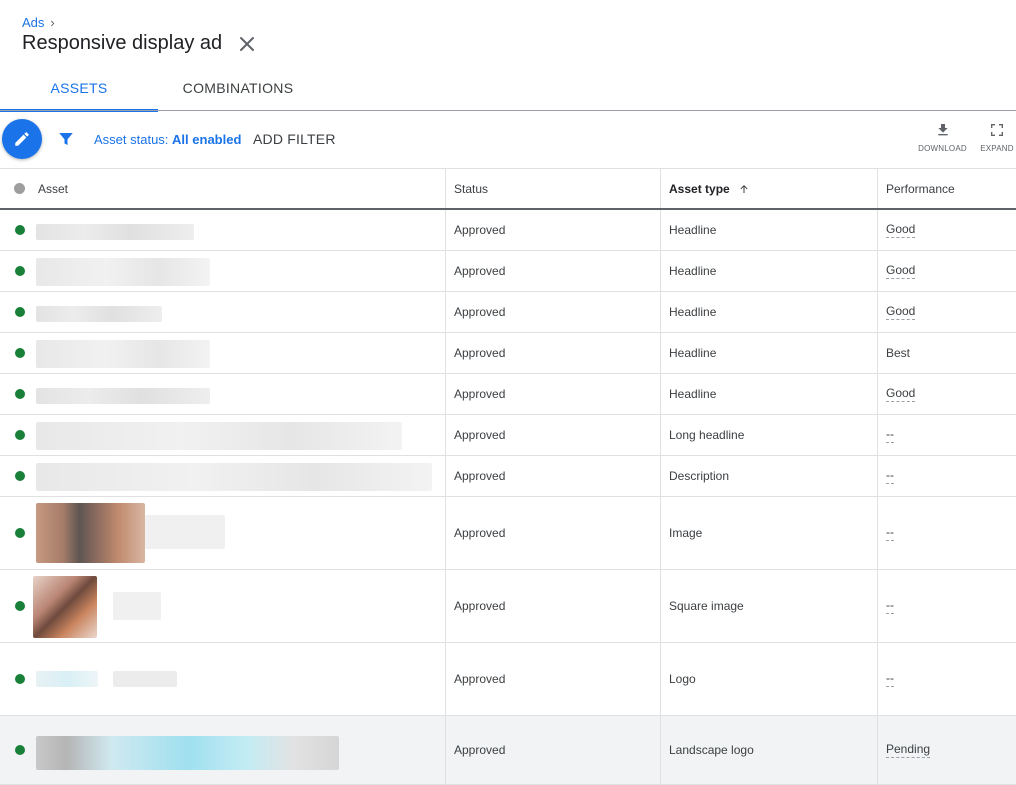 Image resolution: width=1016 pixels, height=785 pixels. Describe the element at coordinates (508, 88) in the screenshot. I see `tab-bar: ASSETS COMBINATIONS` at that location.